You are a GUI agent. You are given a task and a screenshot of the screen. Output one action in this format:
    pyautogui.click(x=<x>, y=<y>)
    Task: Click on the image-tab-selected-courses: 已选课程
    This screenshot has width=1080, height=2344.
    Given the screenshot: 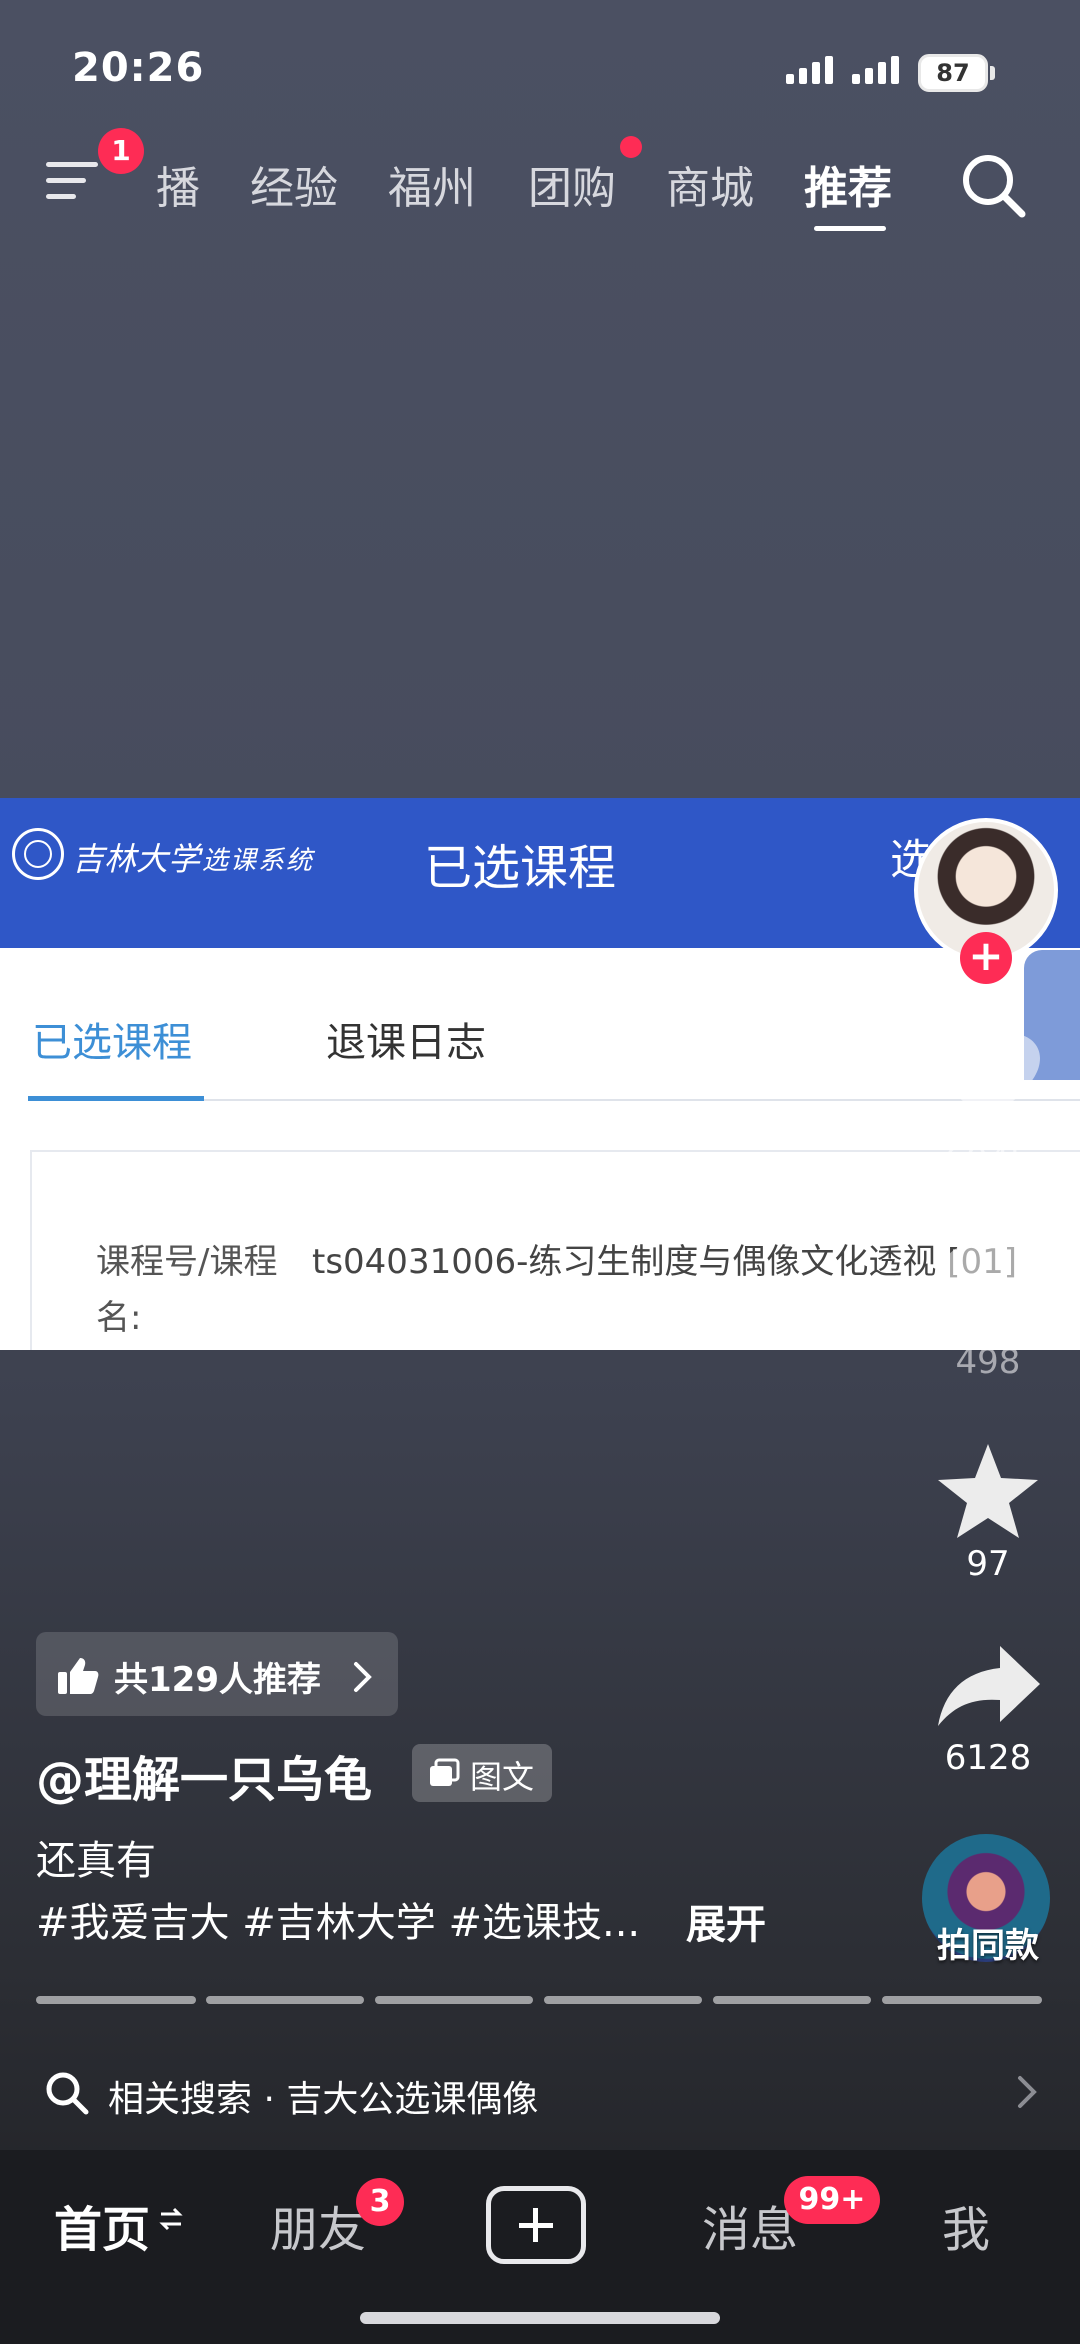 What is the action you would take?
    pyautogui.click(x=112, y=1043)
    